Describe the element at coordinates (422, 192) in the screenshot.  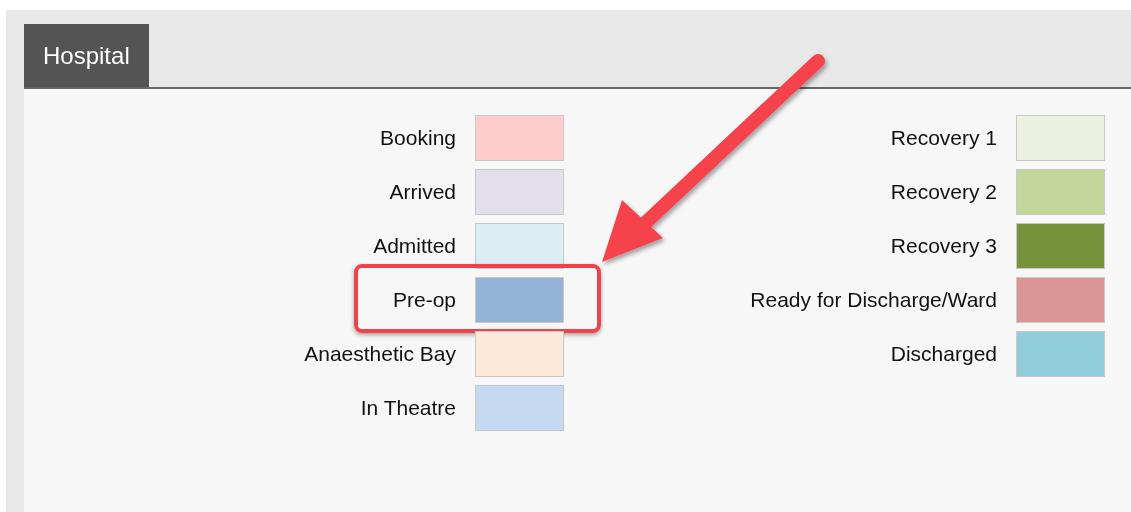
I see `status-label: Arrived` at that location.